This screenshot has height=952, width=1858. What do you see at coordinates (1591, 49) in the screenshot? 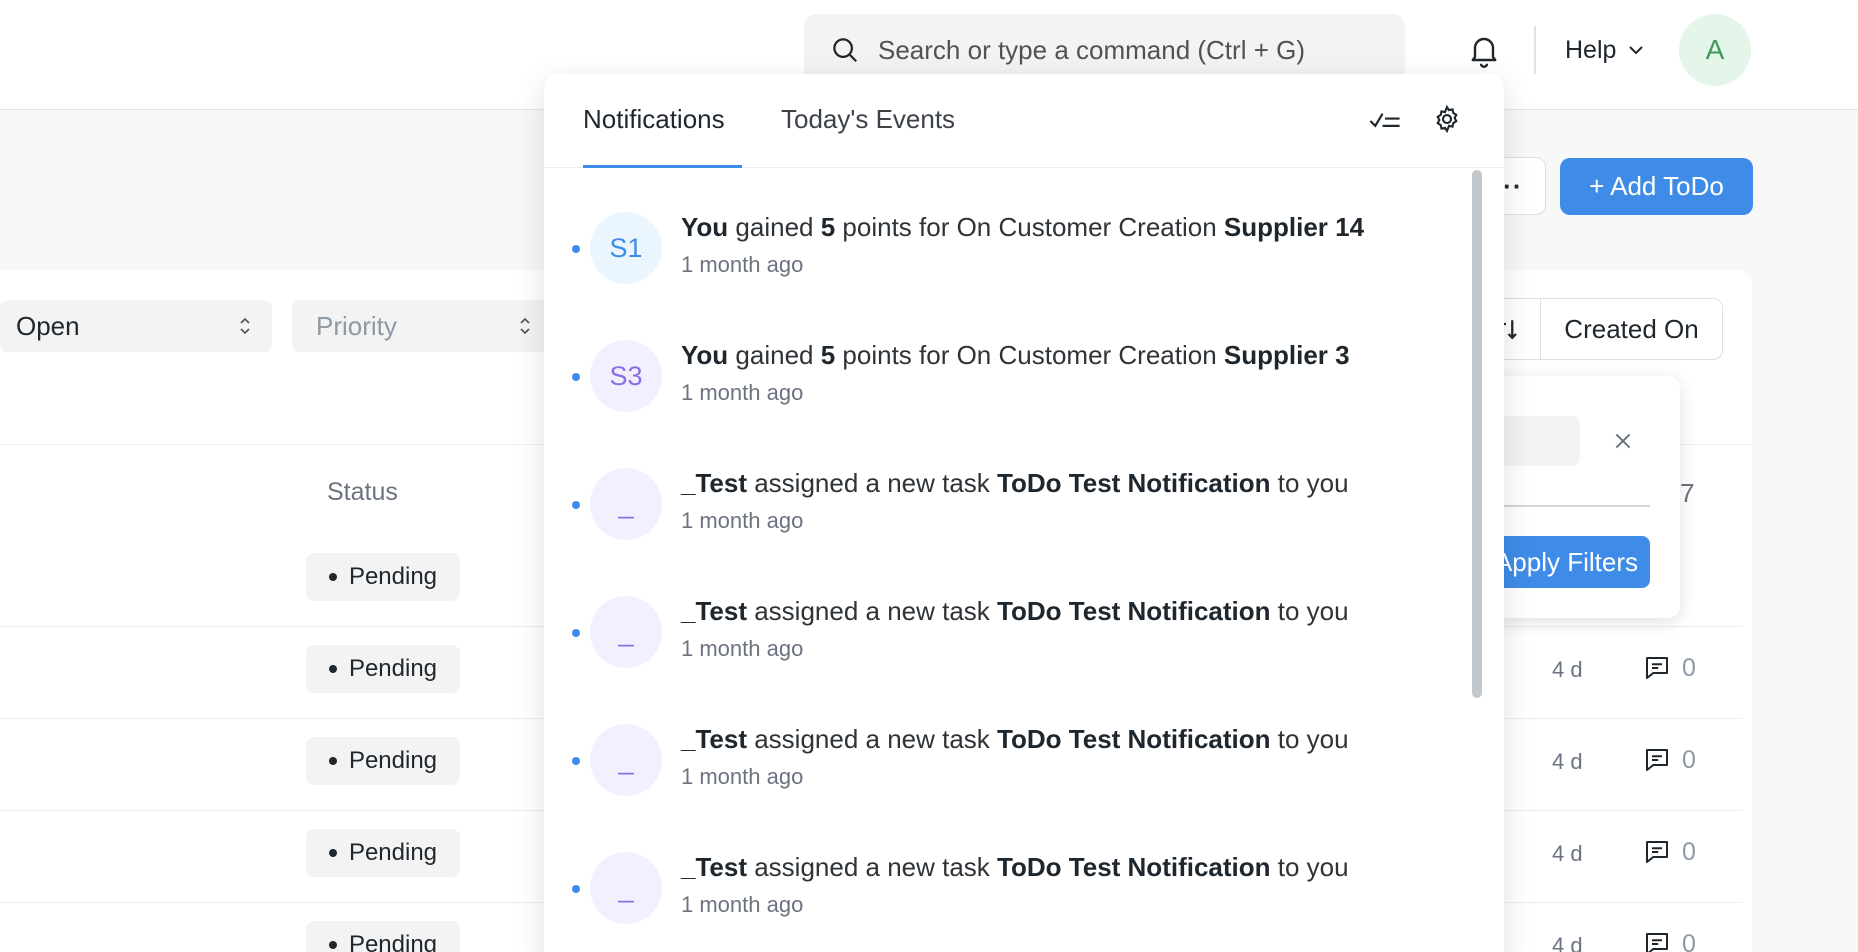
I see `help-label: Help` at bounding box center [1591, 49].